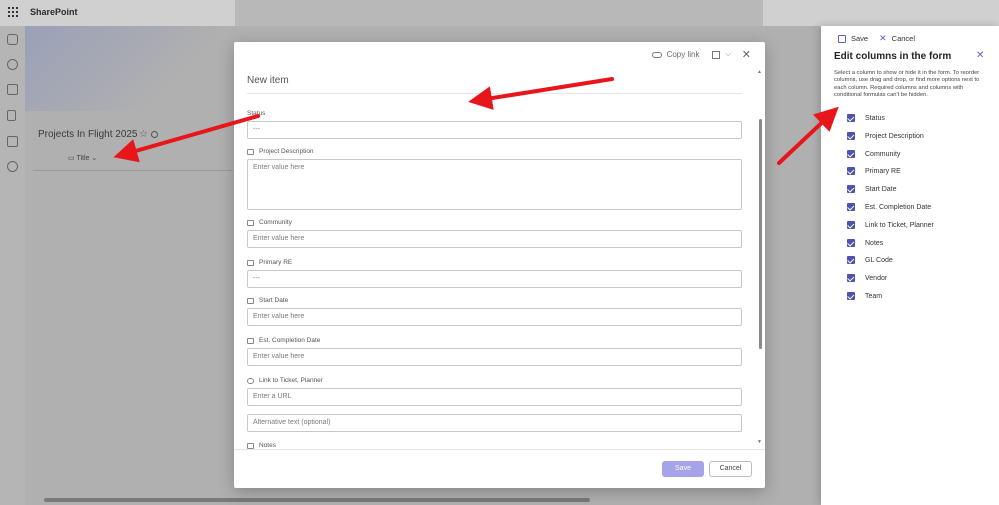 Image resolution: width=999 pixels, height=505 pixels. Describe the element at coordinates (876, 38) in the screenshot. I see `panel-command-bar: Save ✕ Cancel` at that location.